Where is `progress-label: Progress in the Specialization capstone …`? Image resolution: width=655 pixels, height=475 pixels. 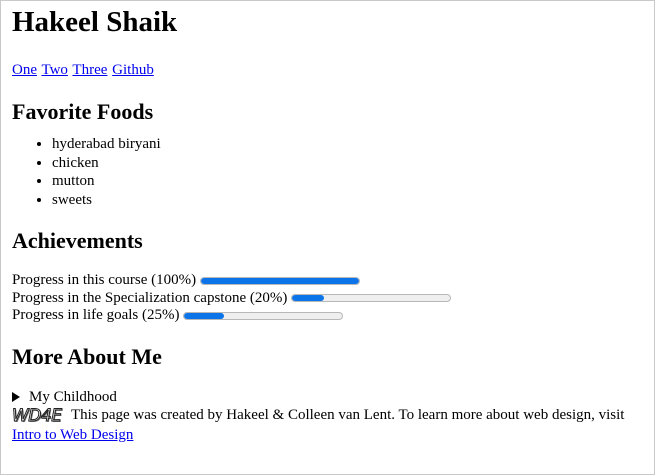
progress-label: Progress in the Specialization capstone … is located at coordinates (150, 297).